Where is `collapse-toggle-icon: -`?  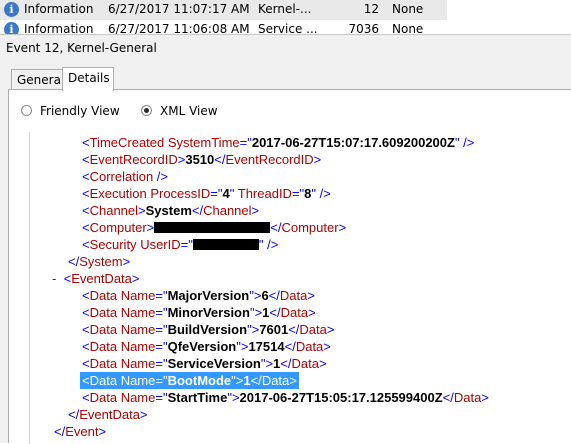
collapse-toggle-icon: - is located at coordinates (54, 278).